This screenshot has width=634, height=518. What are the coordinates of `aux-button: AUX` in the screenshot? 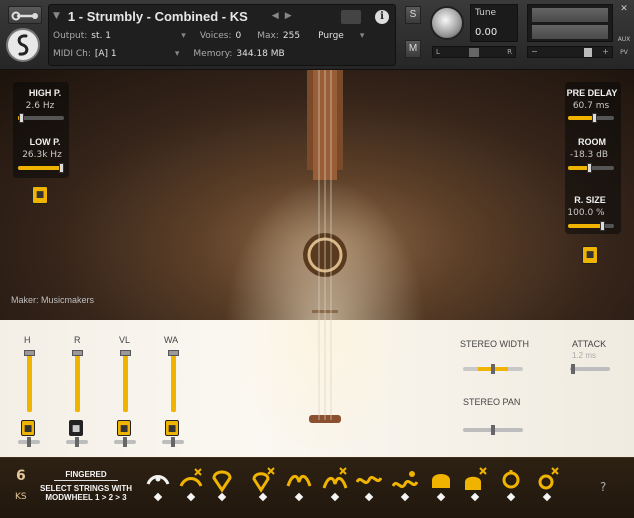 It's located at (624, 39).